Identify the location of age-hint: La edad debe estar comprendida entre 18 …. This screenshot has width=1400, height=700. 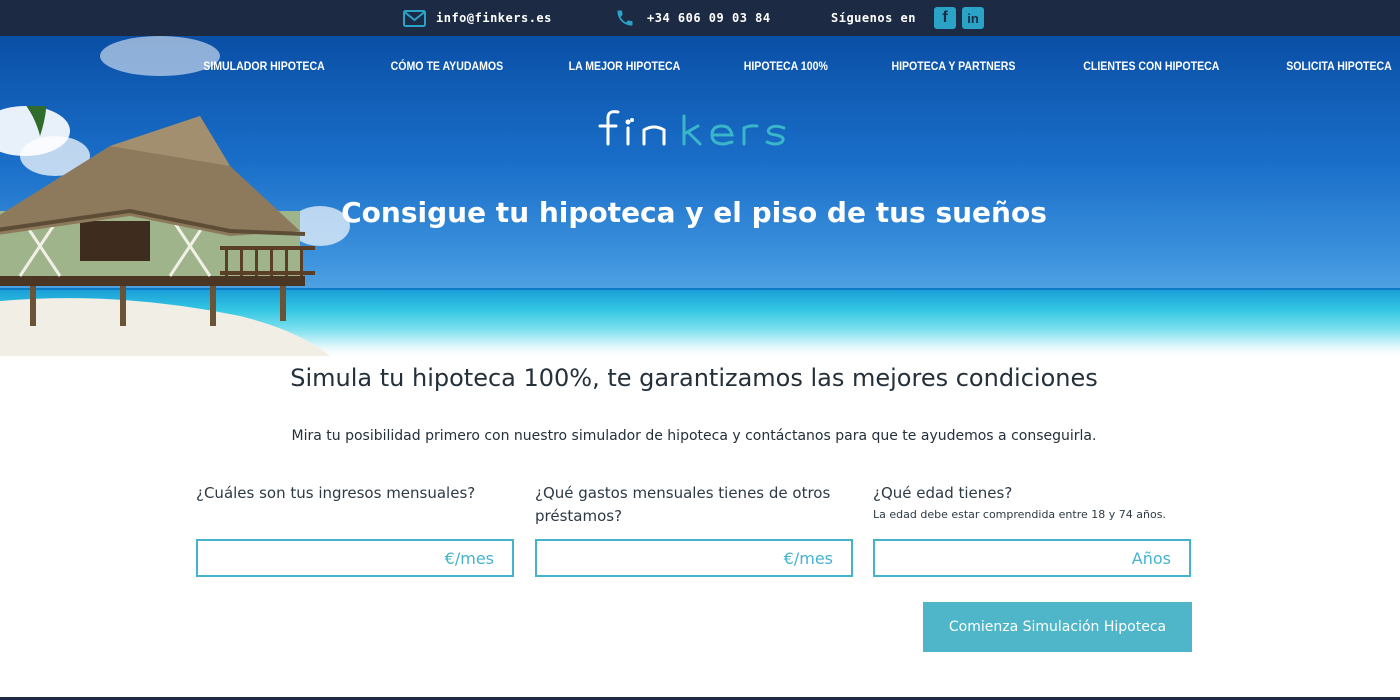
(1019, 514).